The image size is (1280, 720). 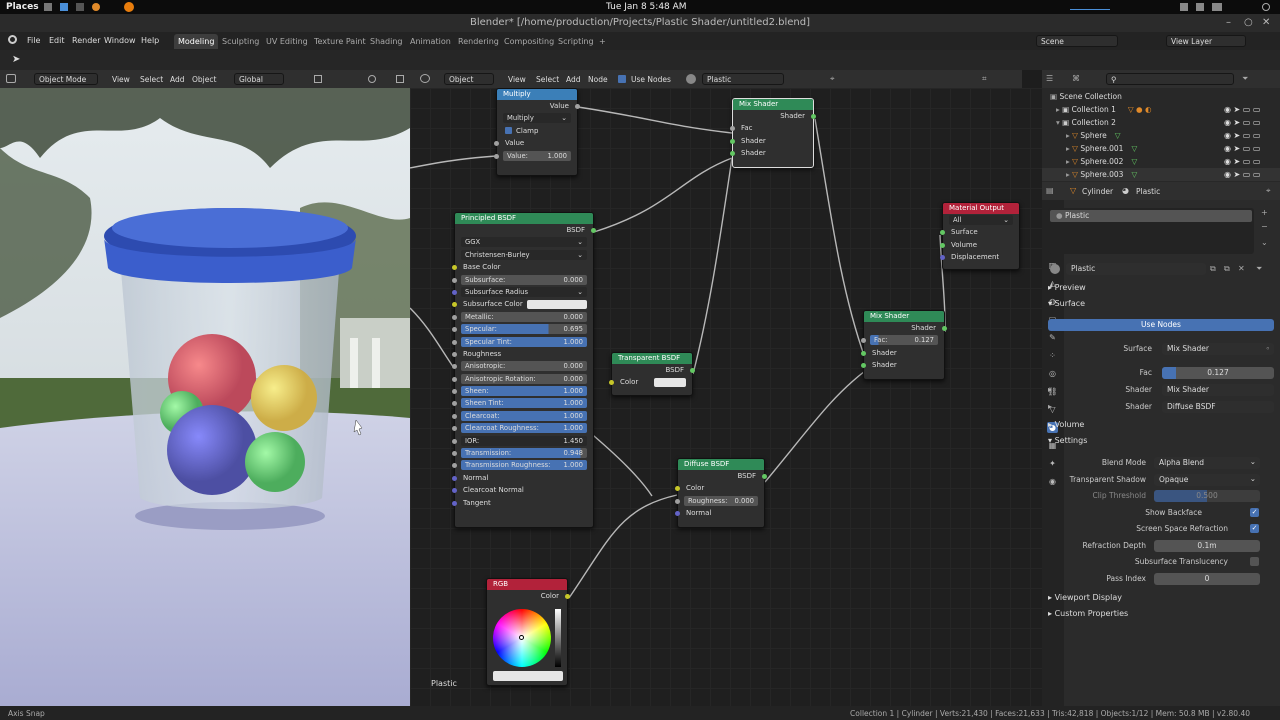 What do you see at coordinates (573, 79) in the screenshot?
I see `node-menu-add: Add` at bounding box center [573, 79].